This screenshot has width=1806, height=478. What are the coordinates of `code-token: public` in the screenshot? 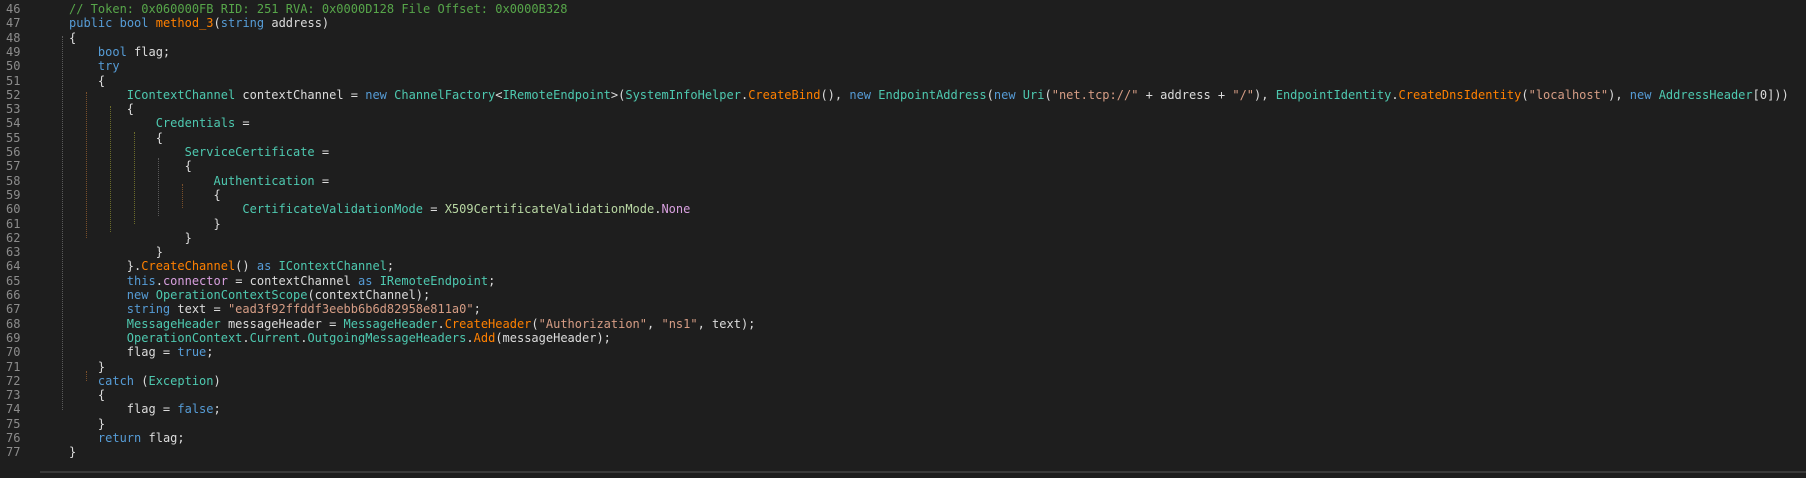 It's located at (91, 23).